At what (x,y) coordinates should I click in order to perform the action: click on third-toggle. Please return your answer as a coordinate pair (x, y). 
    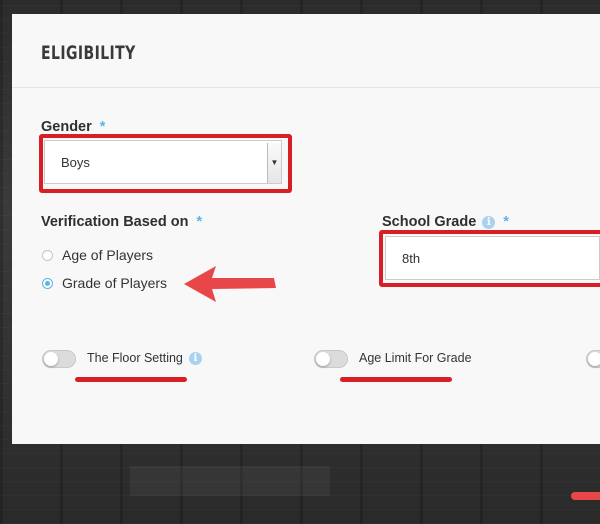
    Looking at the image, I should click on (593, 359).